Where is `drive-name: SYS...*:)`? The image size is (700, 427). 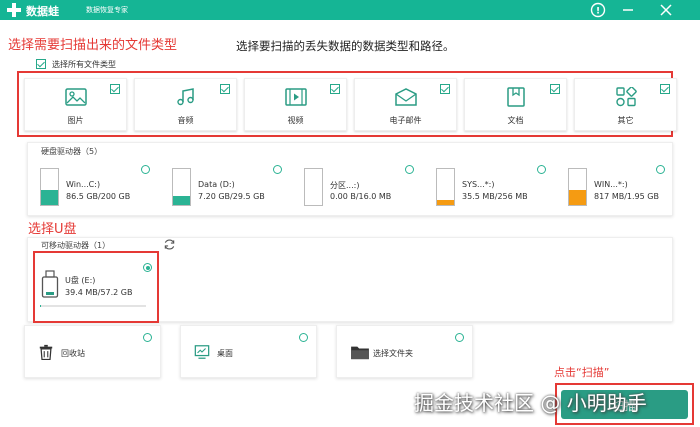 drive-name: SYS...*:) is located at coordinates (478, 184).